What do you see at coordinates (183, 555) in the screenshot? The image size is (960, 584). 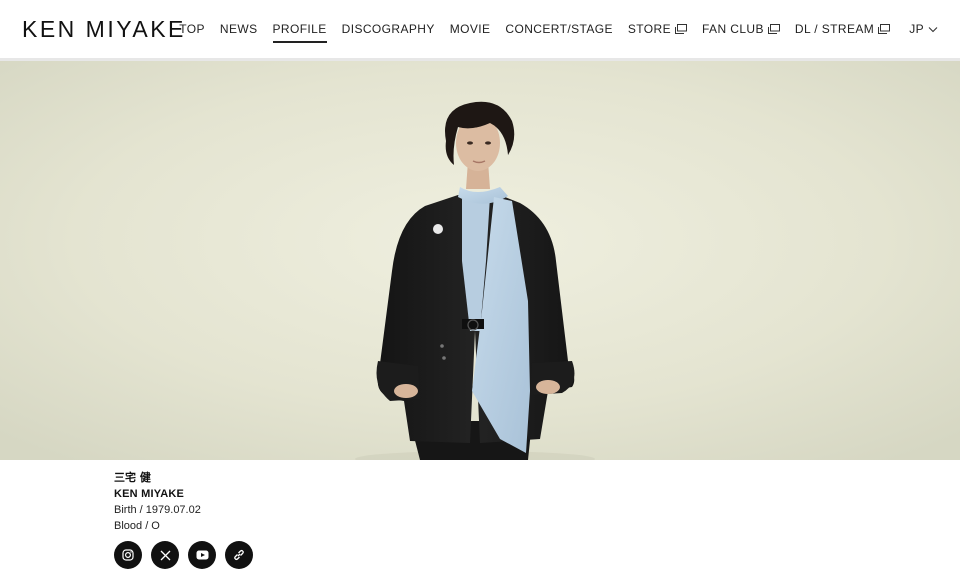 I see `social-links` at bounding box center [183, 555].